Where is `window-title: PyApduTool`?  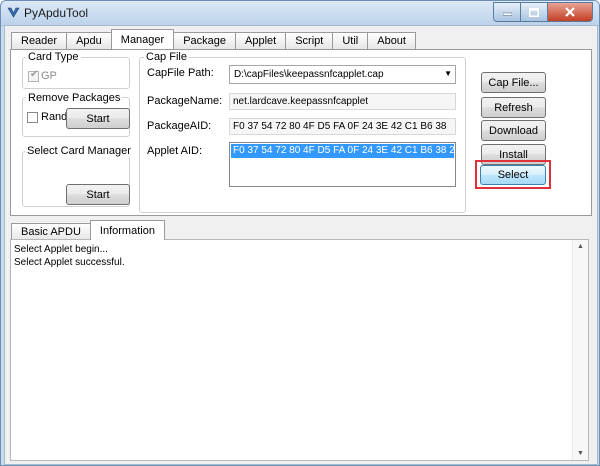
window-title: PyApduTool is located at coordinates (56, 13).